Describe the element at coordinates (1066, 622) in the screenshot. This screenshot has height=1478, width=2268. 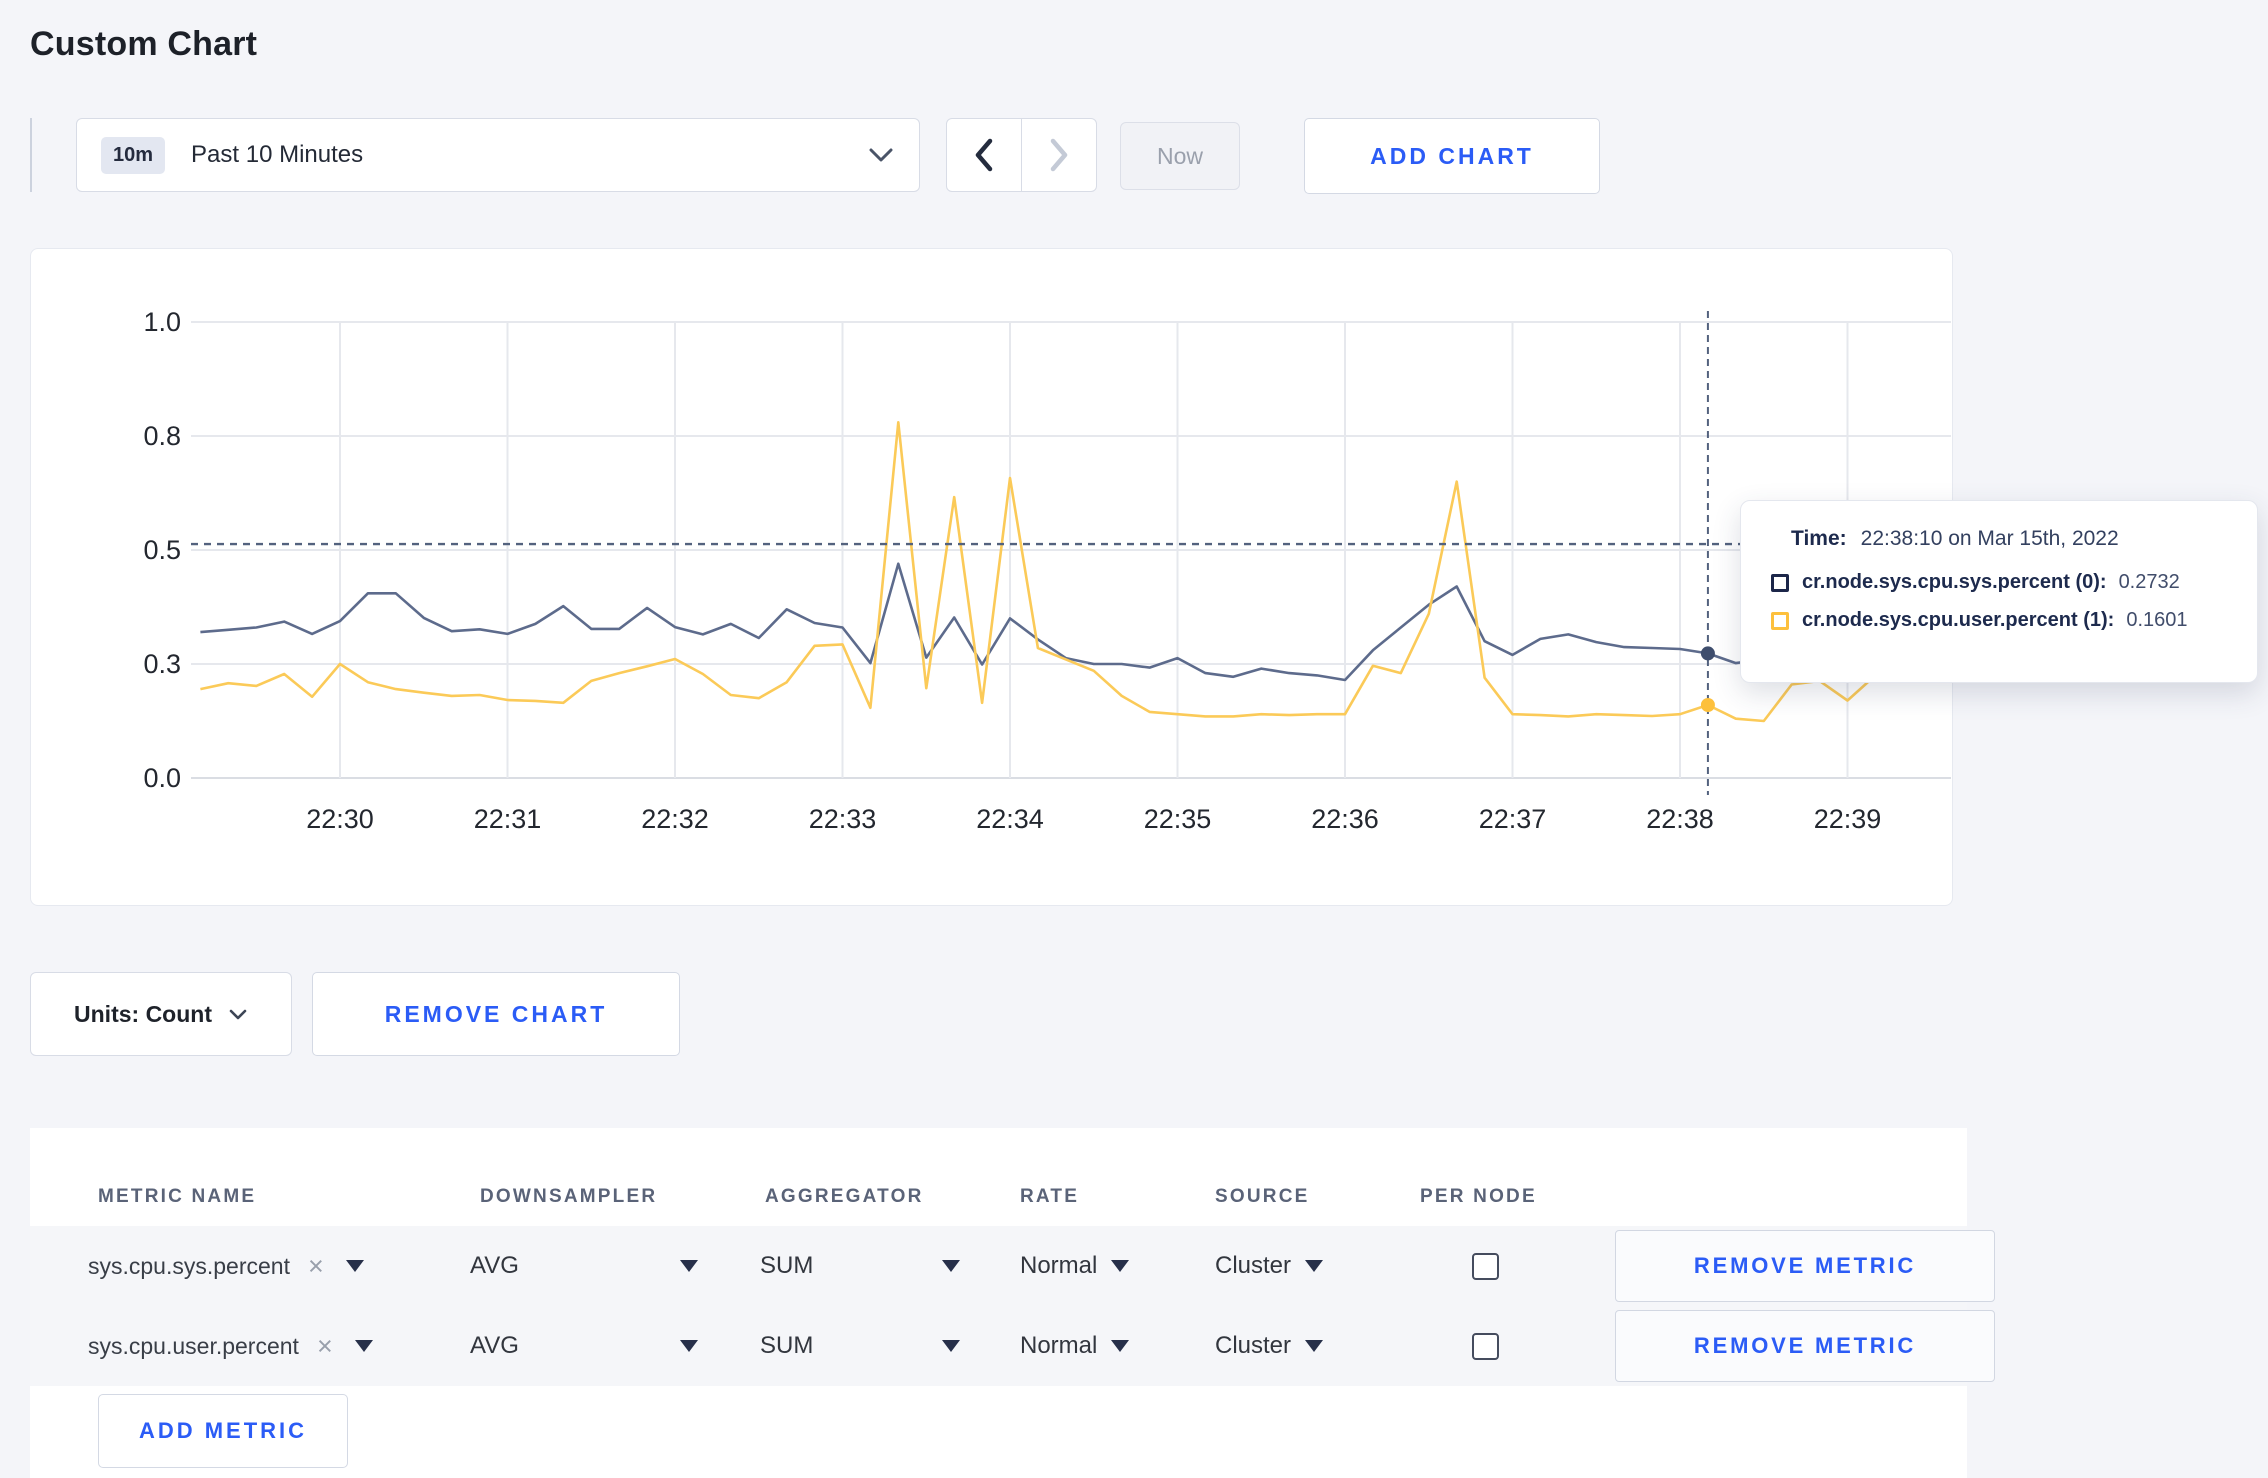
I see `series-line-sys` at that location.